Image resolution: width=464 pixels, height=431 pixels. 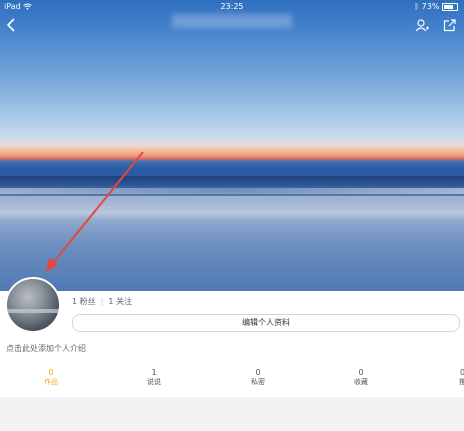 I want to click on back-button, so click(x=11, y=26).